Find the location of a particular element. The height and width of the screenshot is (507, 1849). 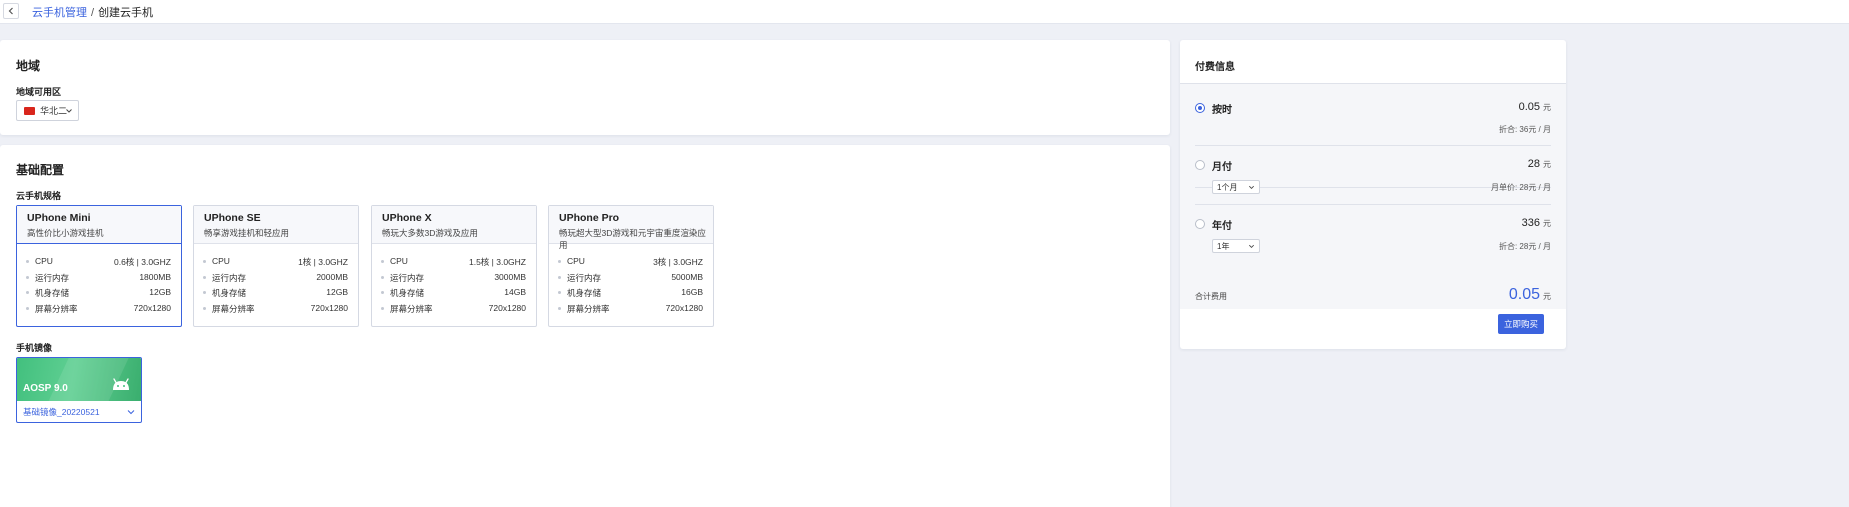

spec-value: 1800MB is located at coordinates (155, 276).